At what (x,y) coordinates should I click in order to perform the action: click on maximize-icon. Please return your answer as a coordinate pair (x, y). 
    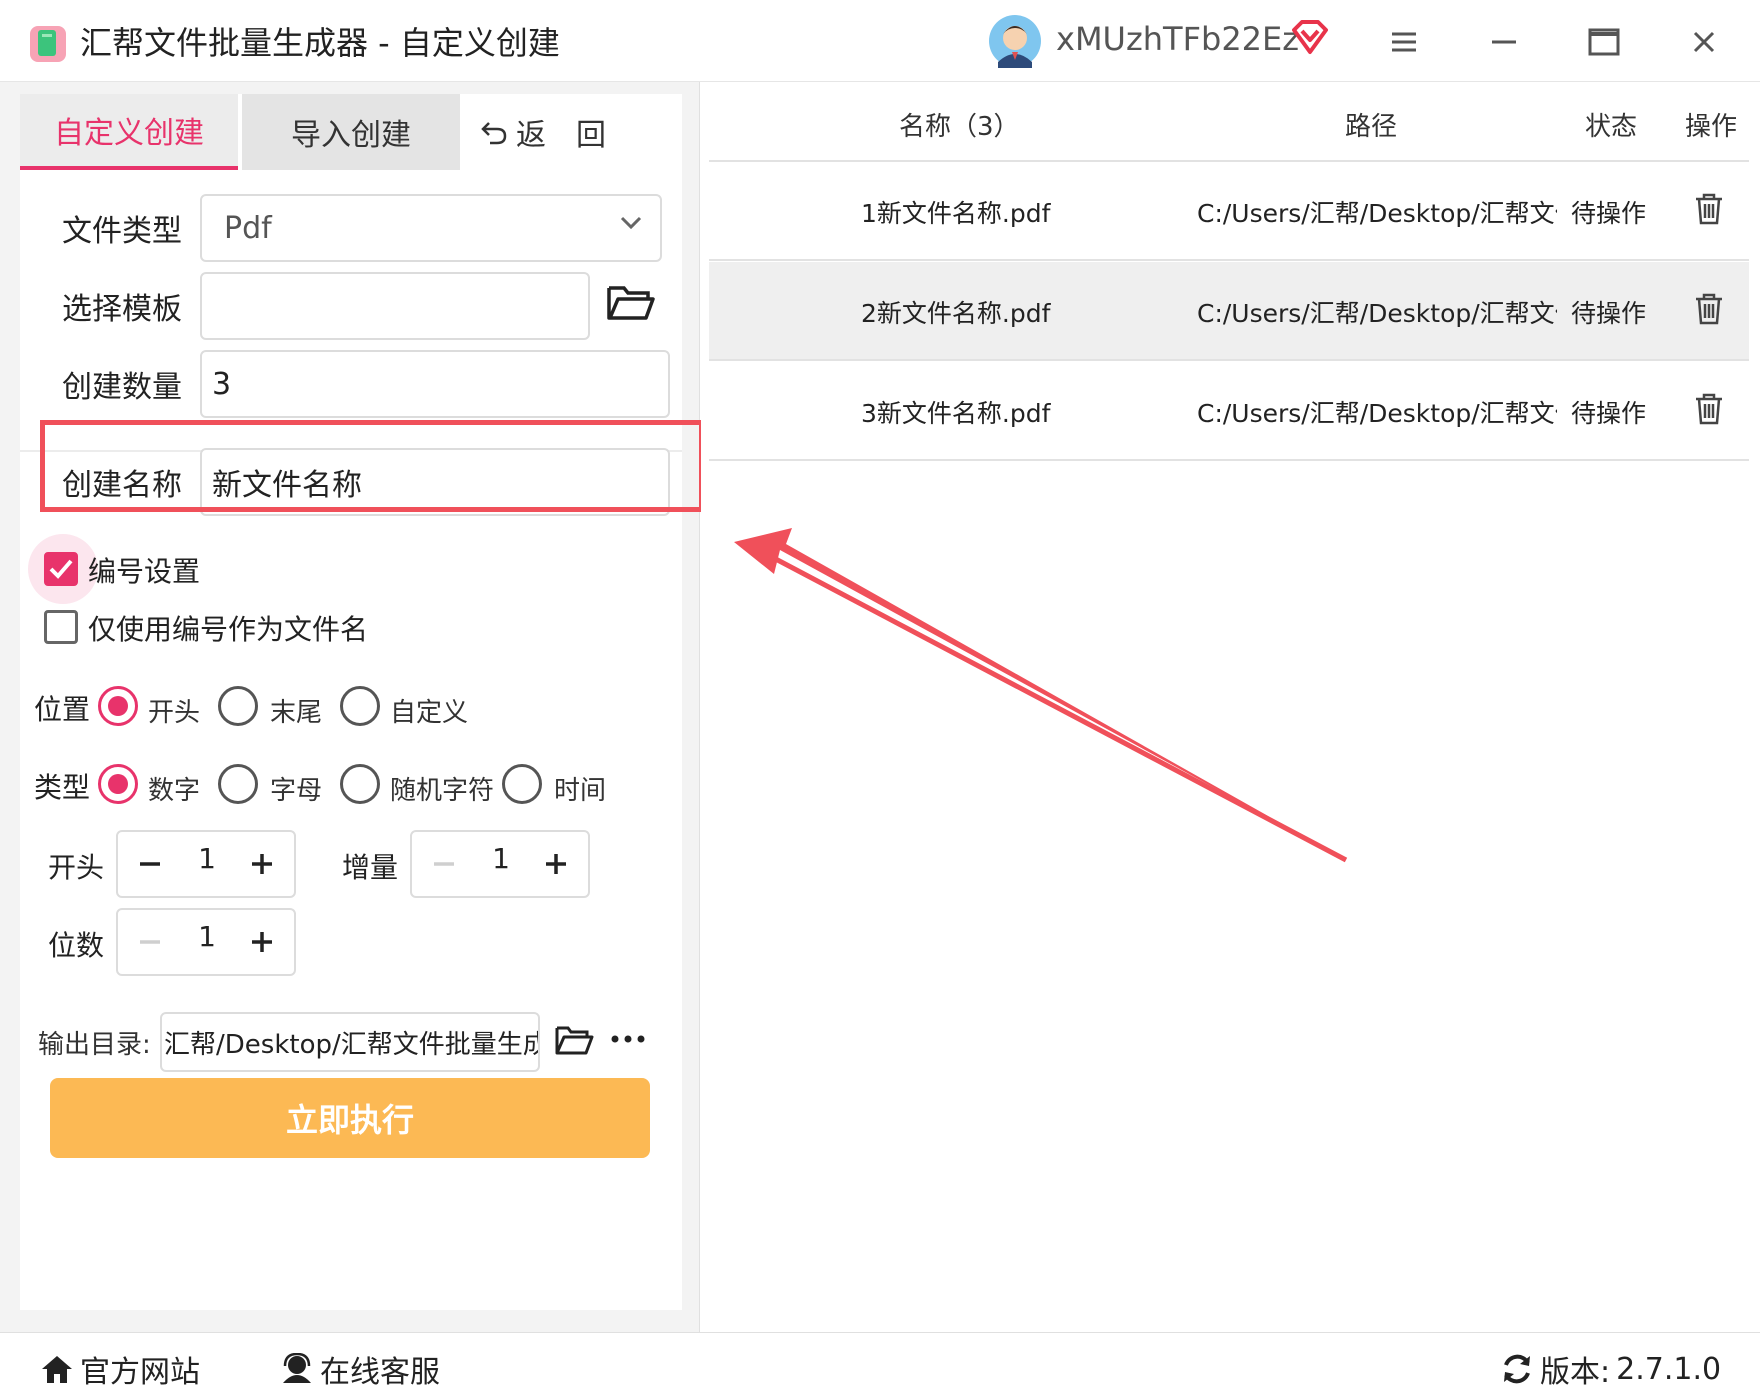
    Looking at the image, I should click on (1604, 42).